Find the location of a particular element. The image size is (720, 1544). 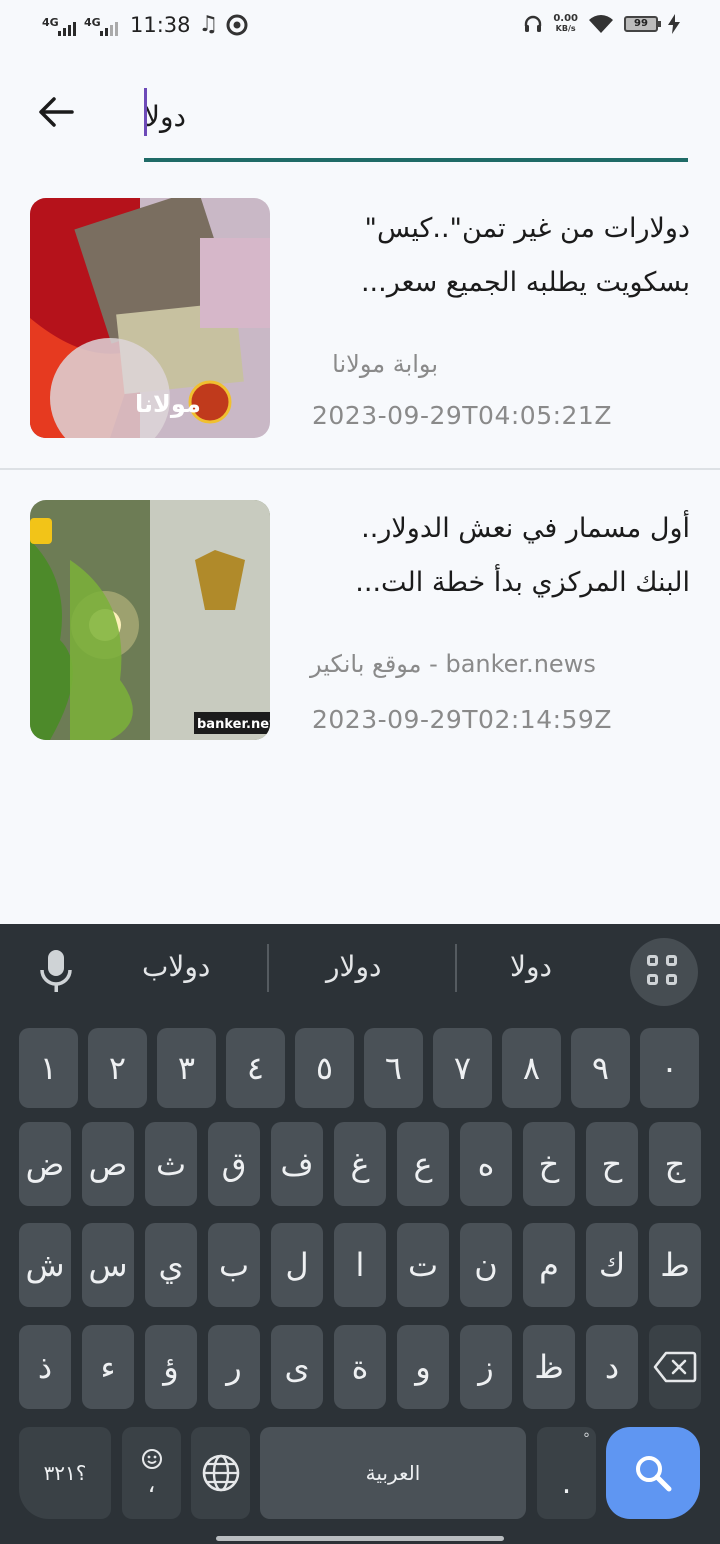

battery-level: 99 is located at coordinates (641, 23).